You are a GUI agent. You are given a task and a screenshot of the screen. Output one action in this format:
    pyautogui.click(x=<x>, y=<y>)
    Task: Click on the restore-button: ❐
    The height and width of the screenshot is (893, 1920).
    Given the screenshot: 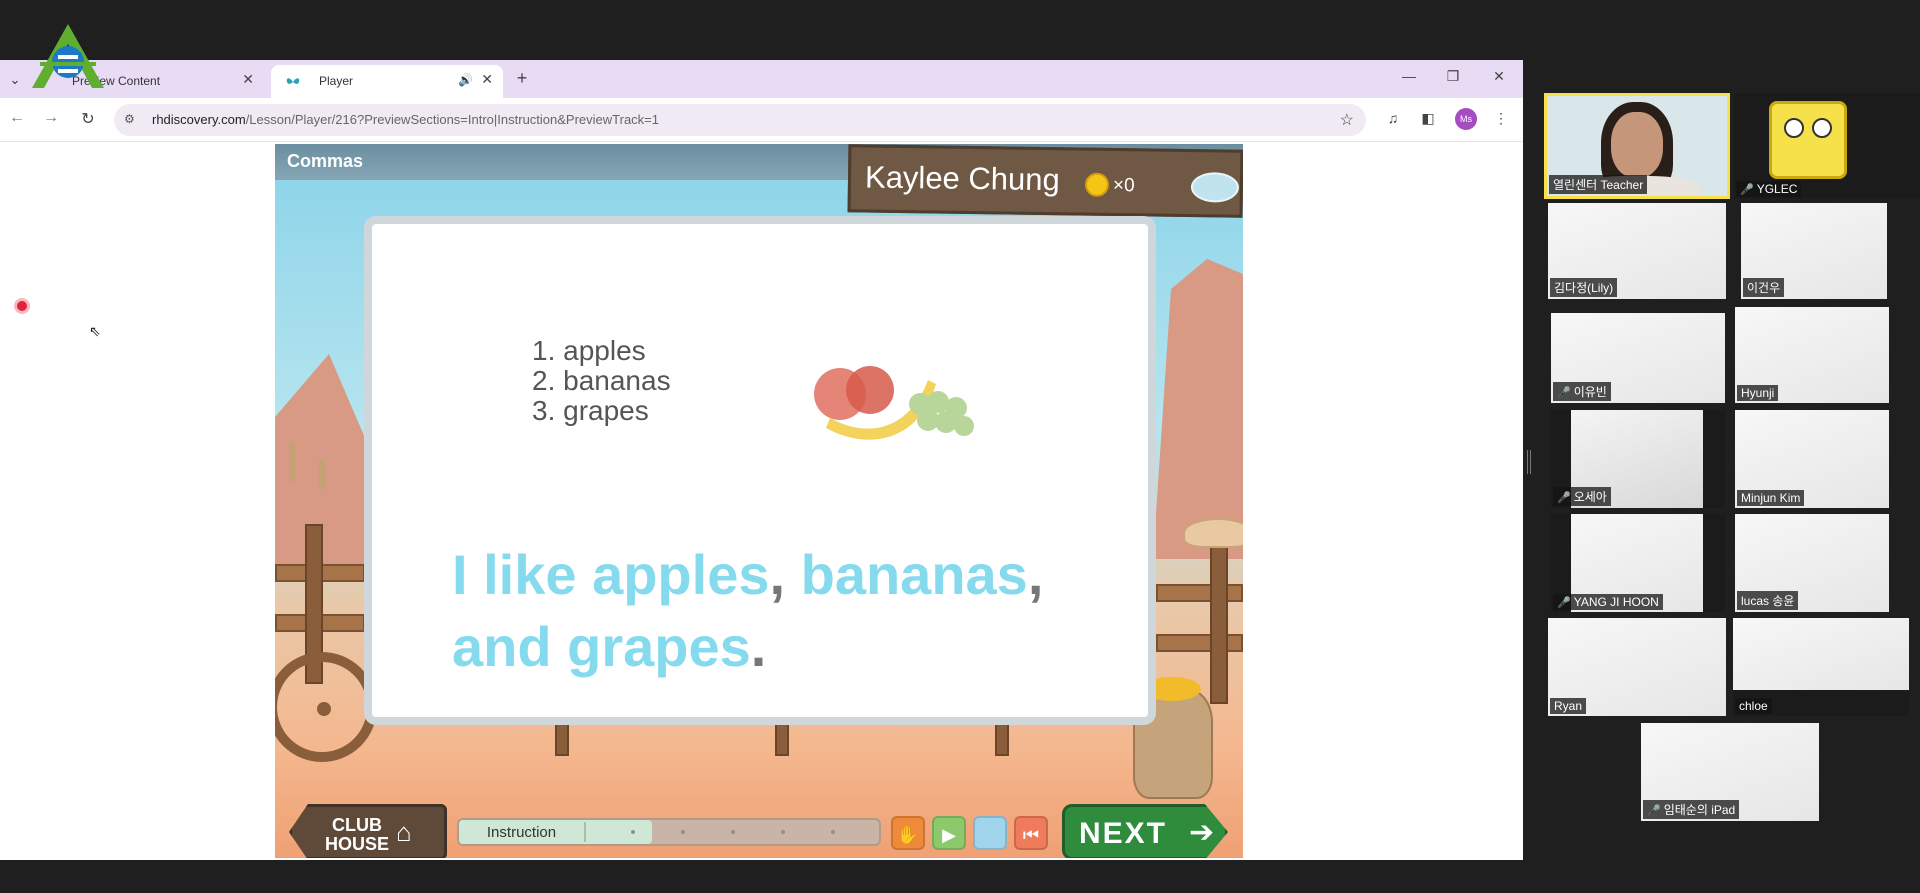 What is the action you would take?
    pyautogui.click(x=1453, y=76)
    